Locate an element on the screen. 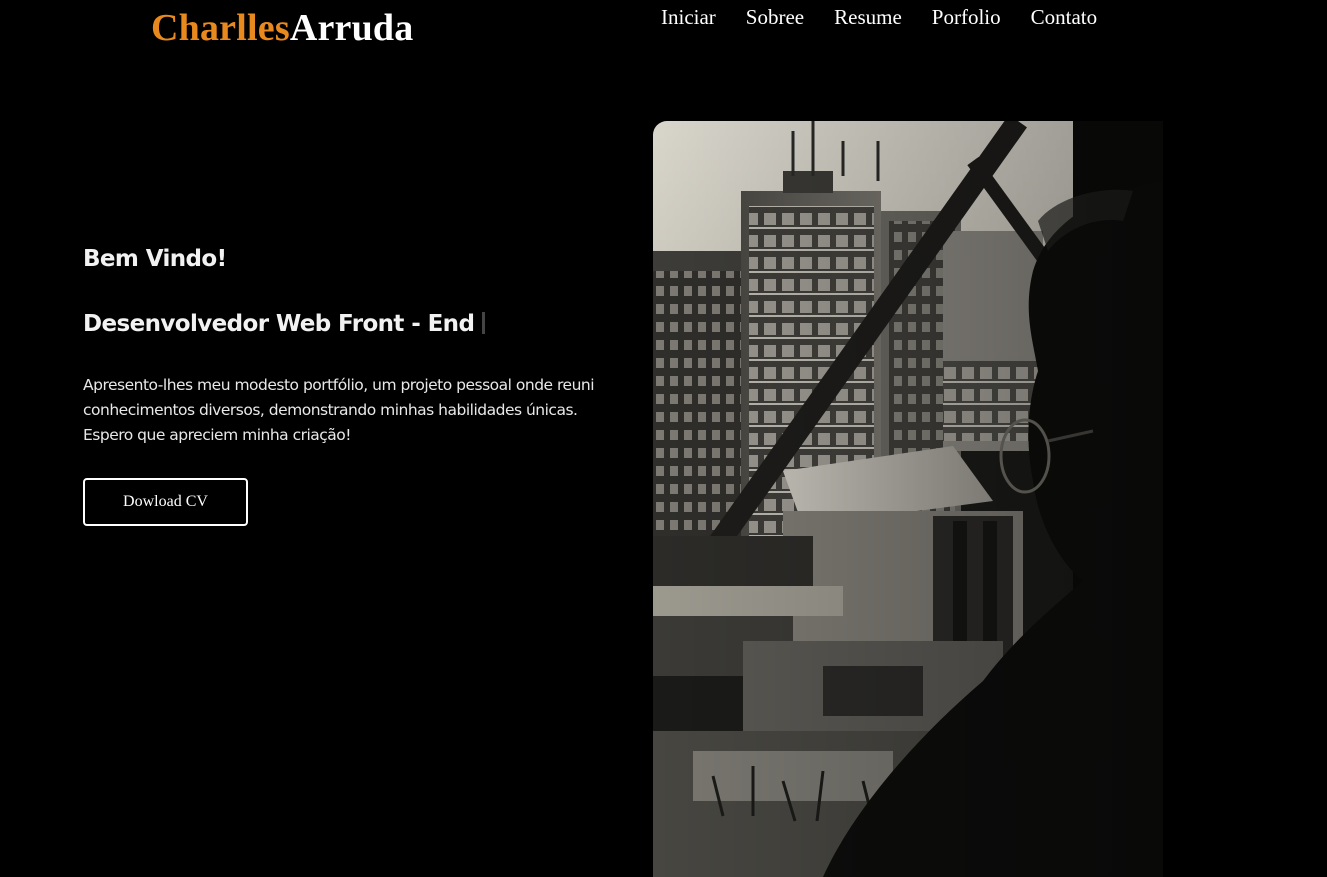  role-heading: Desenvolvedor Web Front - End is located at coordinates (348, 324).